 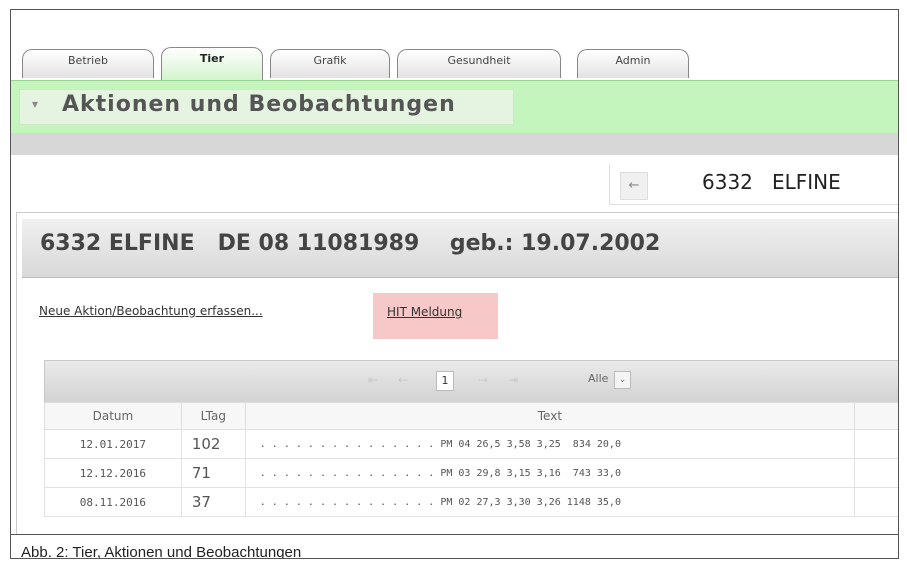 I want to click on last-page-icon: ⇥, so click(x=513, y=380).